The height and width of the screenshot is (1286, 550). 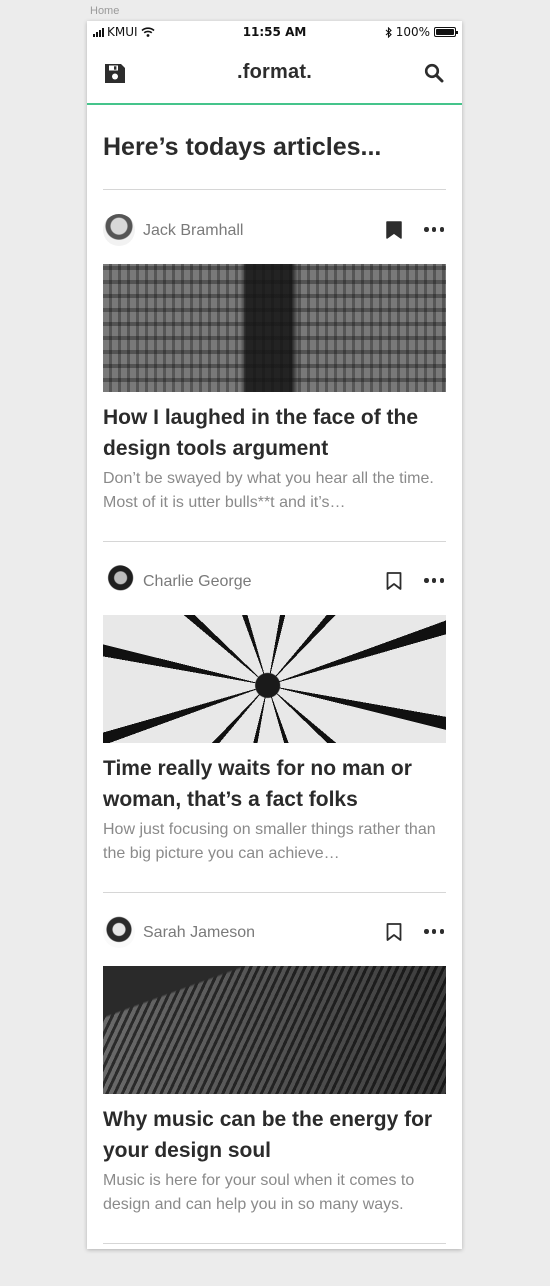 I want to click on status-bar: KMUI 11:55 AM 100%, so click(x=274, y=32).